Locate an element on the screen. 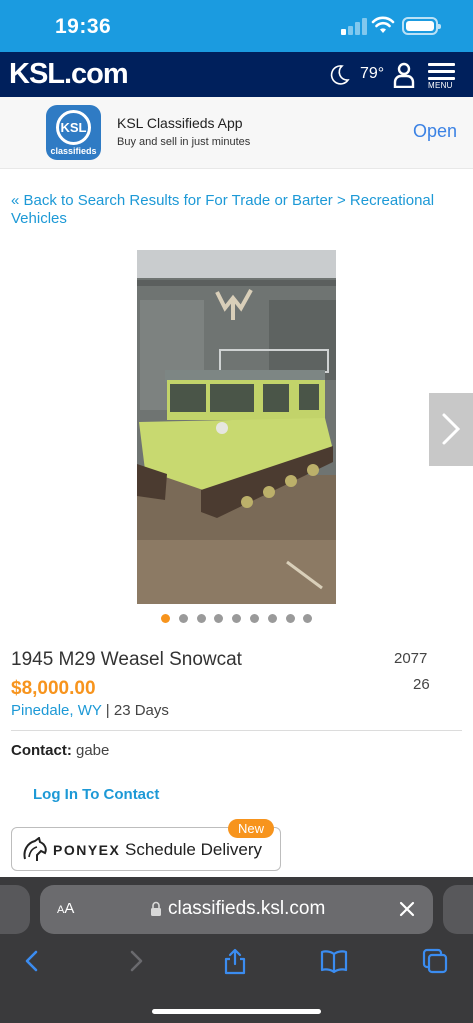 This screenshot has height=1023, width=473. previous-tab-pill is located at coordinates (15, 909).